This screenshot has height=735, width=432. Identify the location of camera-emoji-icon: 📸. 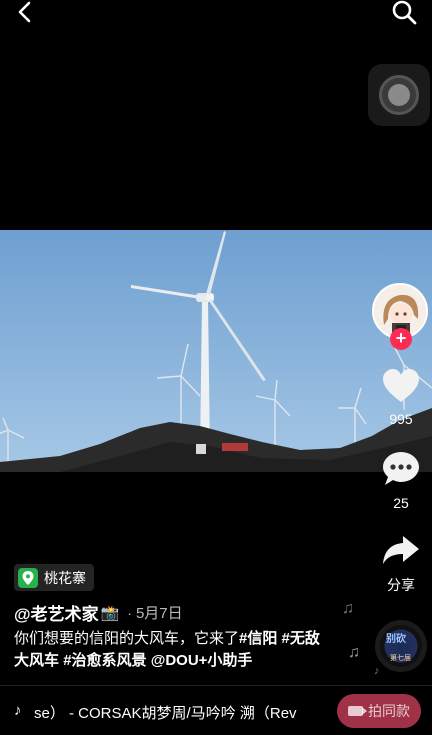
(110, 613).